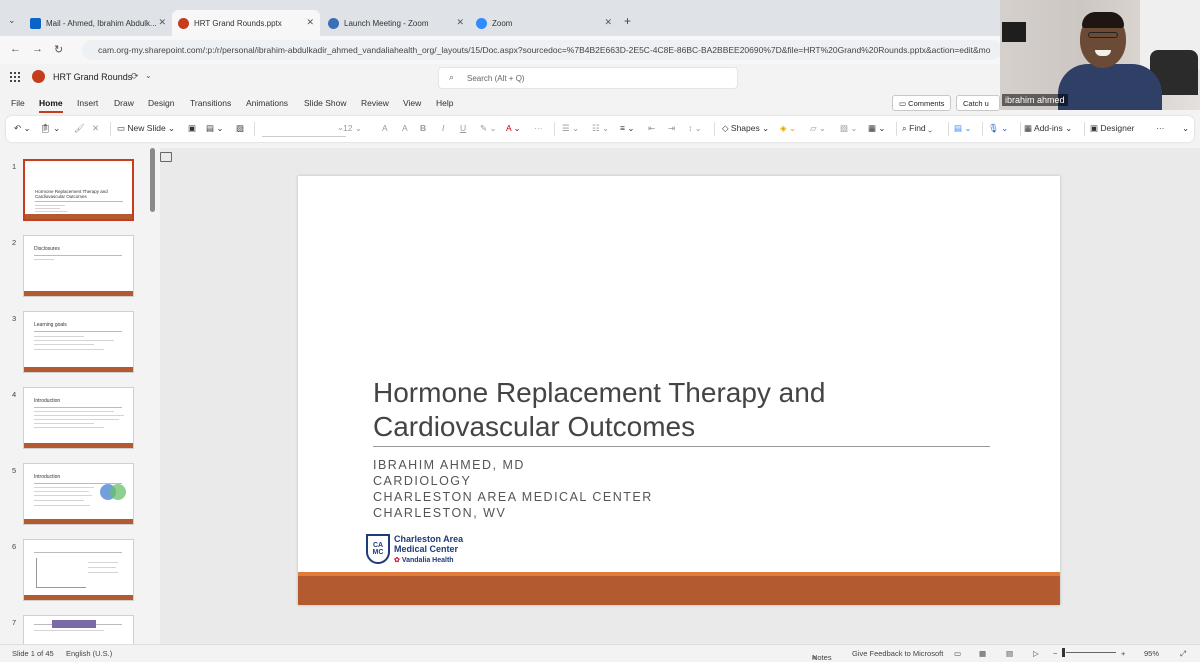 This screenshot has width=1200, height=662. Describe the element at coordinates (58, 49) in the screenshot. I see `reload-icon: ↻` at that location.